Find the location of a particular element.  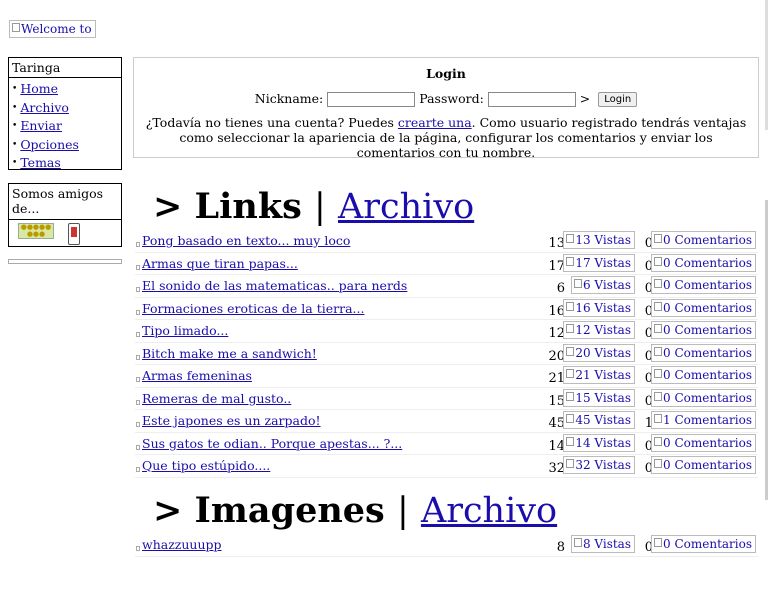

item-title-link: Este japones es un zarpado! is located at coordinates (231, 420).